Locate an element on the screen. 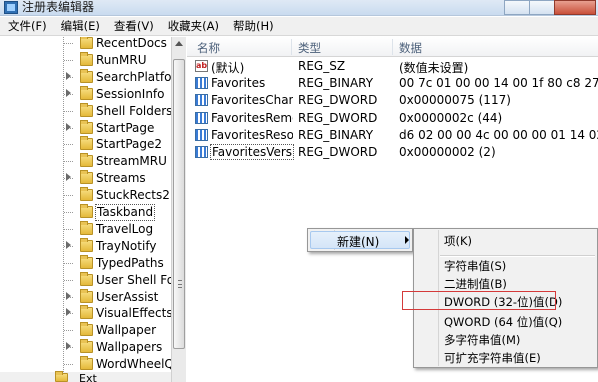  scroll-up-arrow-icon is located at coordinates (179, 43).